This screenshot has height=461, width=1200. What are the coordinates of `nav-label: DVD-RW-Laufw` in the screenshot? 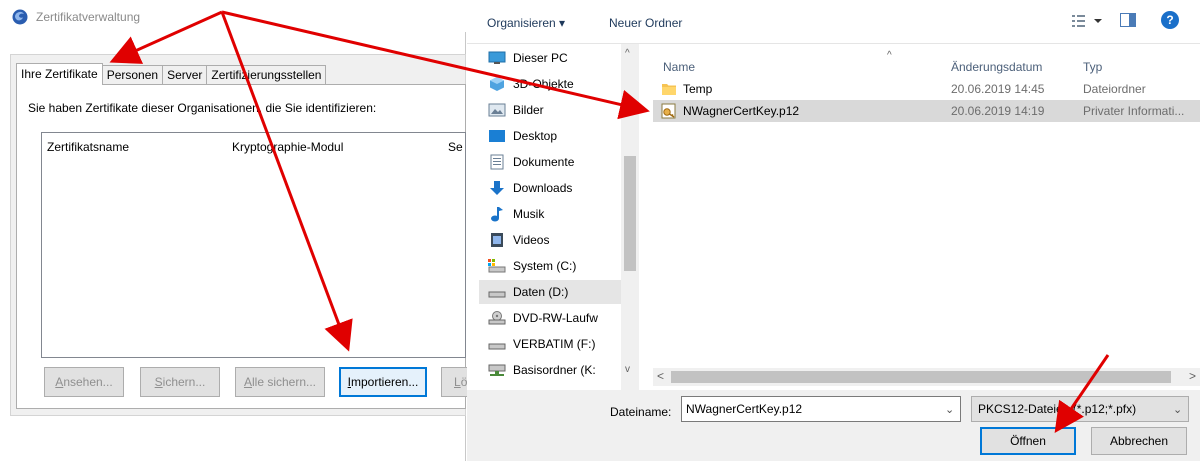 It's located at (555, 318).